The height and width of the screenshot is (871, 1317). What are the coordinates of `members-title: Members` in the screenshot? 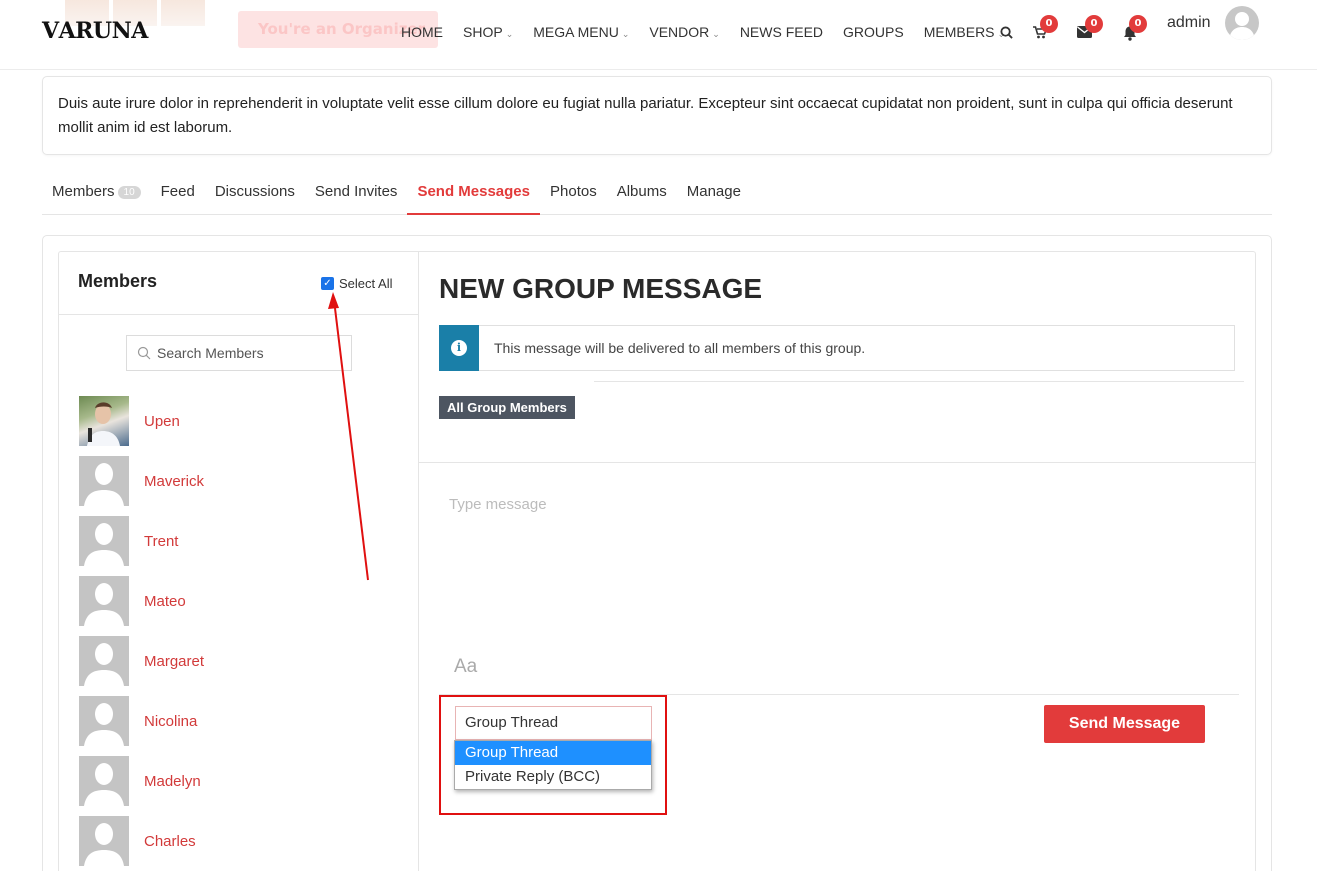 It's located at (118, 281).